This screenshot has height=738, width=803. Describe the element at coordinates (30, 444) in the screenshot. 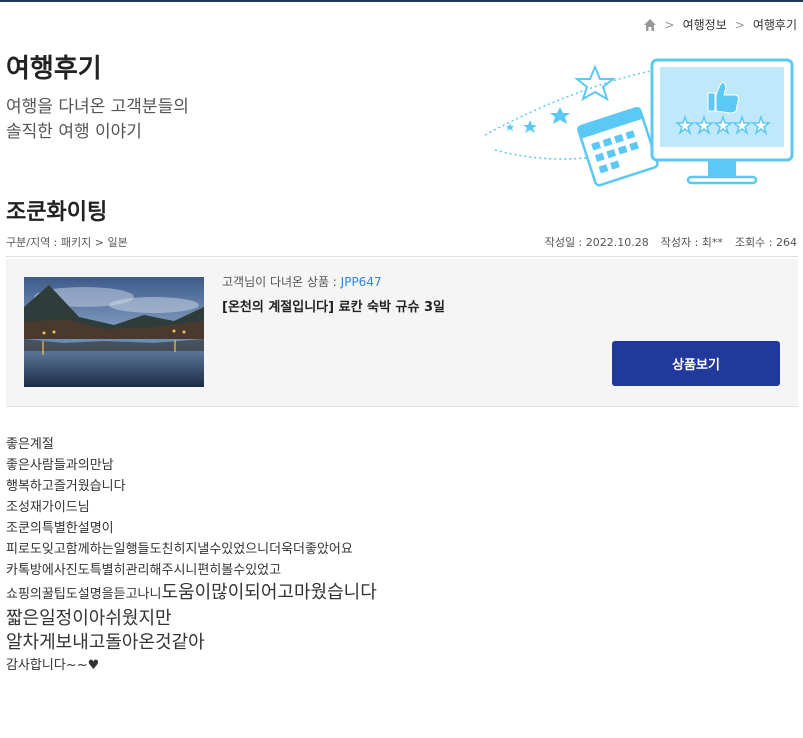

I see `body-line: 좋은계절` at that location.